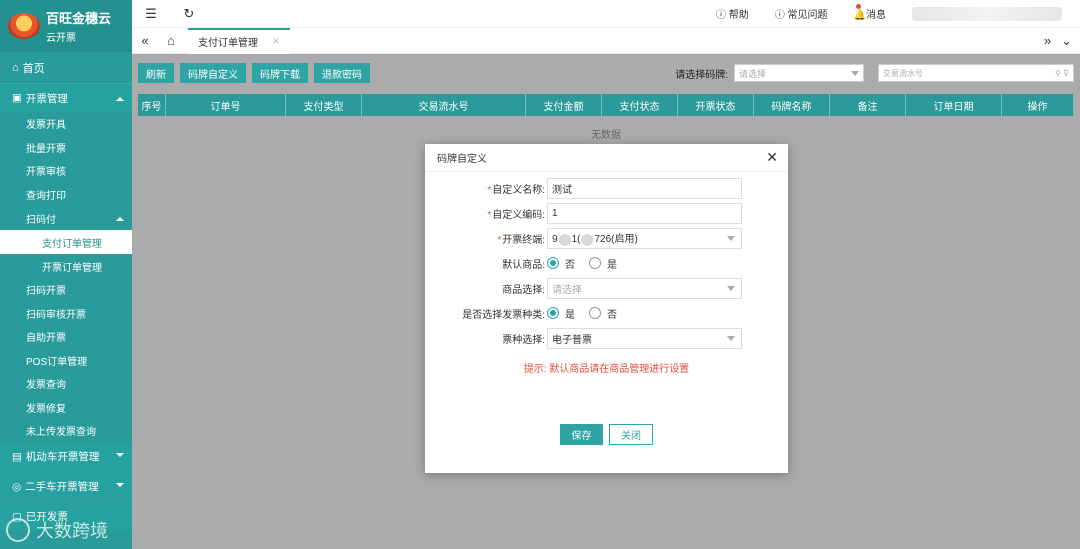  What do you see at coordinates (66, 218) in the screenshot?
I see `sidebar-item-scan-pay: 扫码付` at bounding box center [66, 218].